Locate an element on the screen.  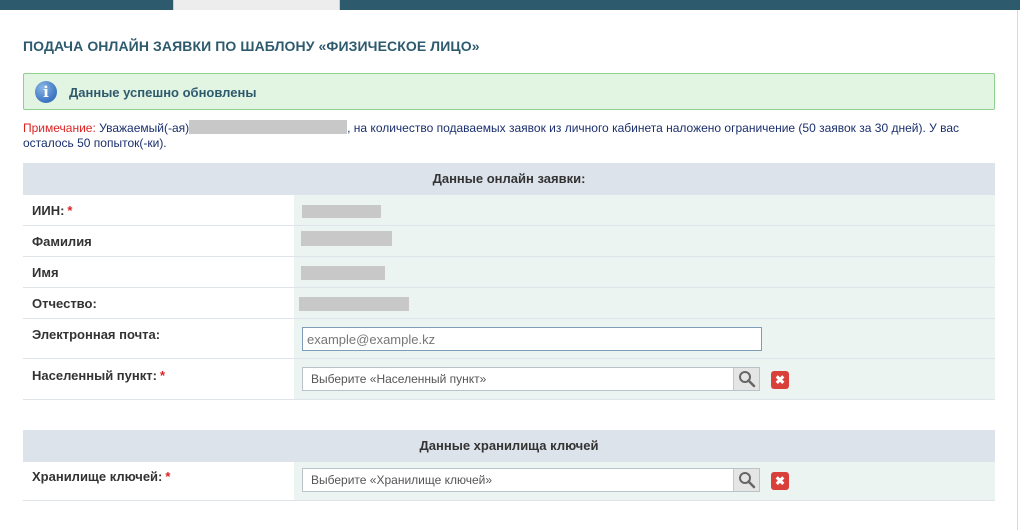
surname-row: Фамилия is located at coordinates (509, 241).